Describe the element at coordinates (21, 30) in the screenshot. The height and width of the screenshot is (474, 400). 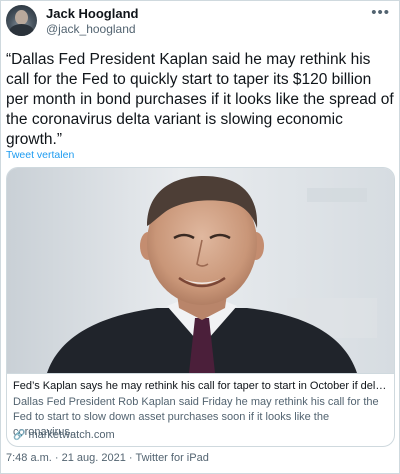
I see `avatar-body` at that location.